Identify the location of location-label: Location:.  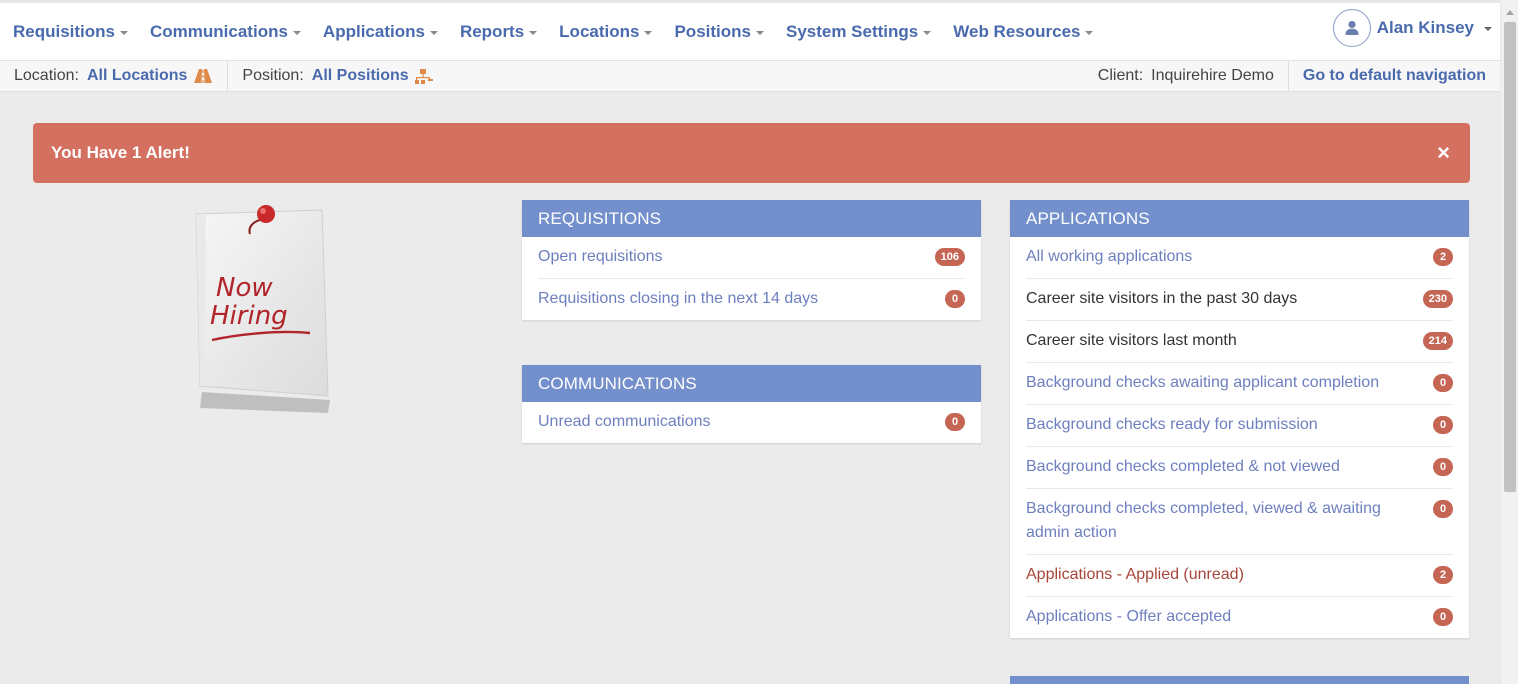
(46, 75).